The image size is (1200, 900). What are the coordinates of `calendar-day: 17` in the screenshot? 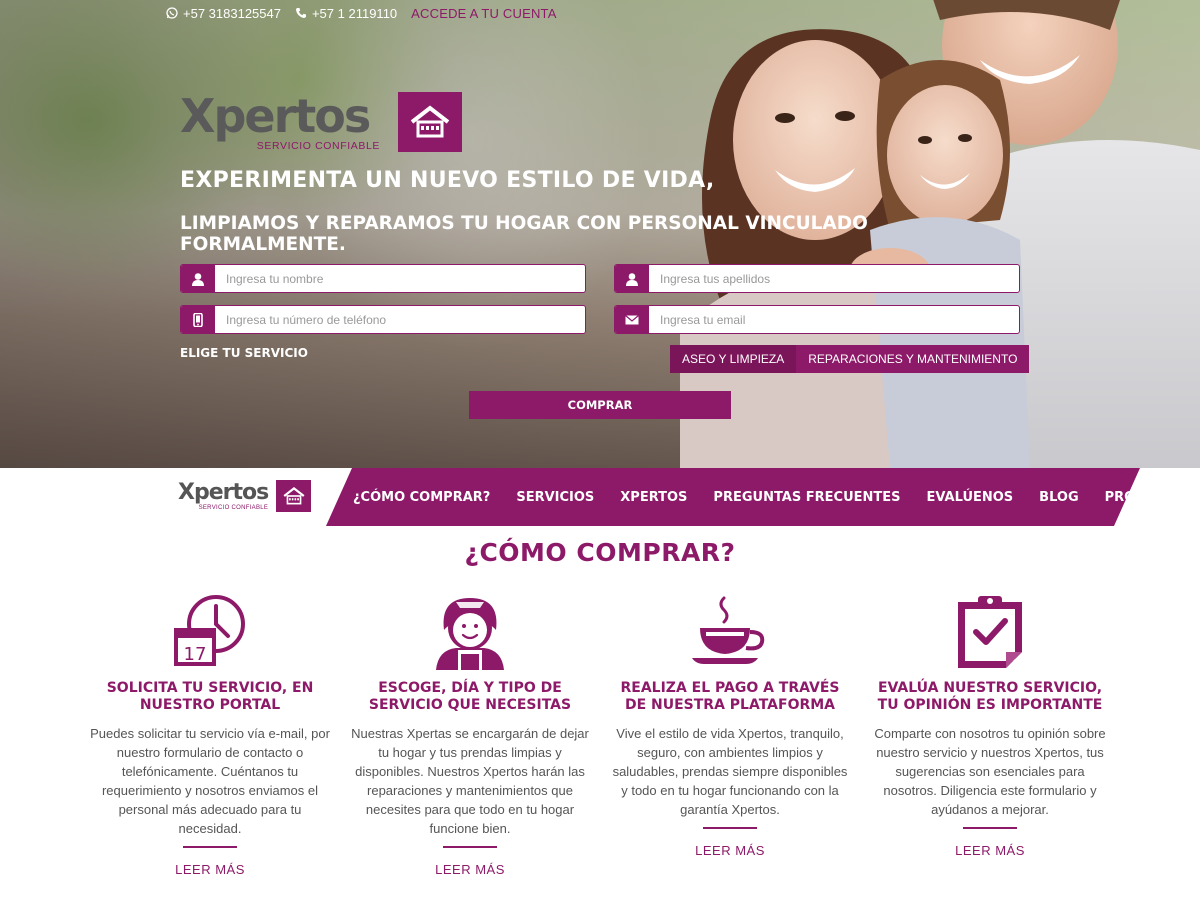 It's located at (195, 654).